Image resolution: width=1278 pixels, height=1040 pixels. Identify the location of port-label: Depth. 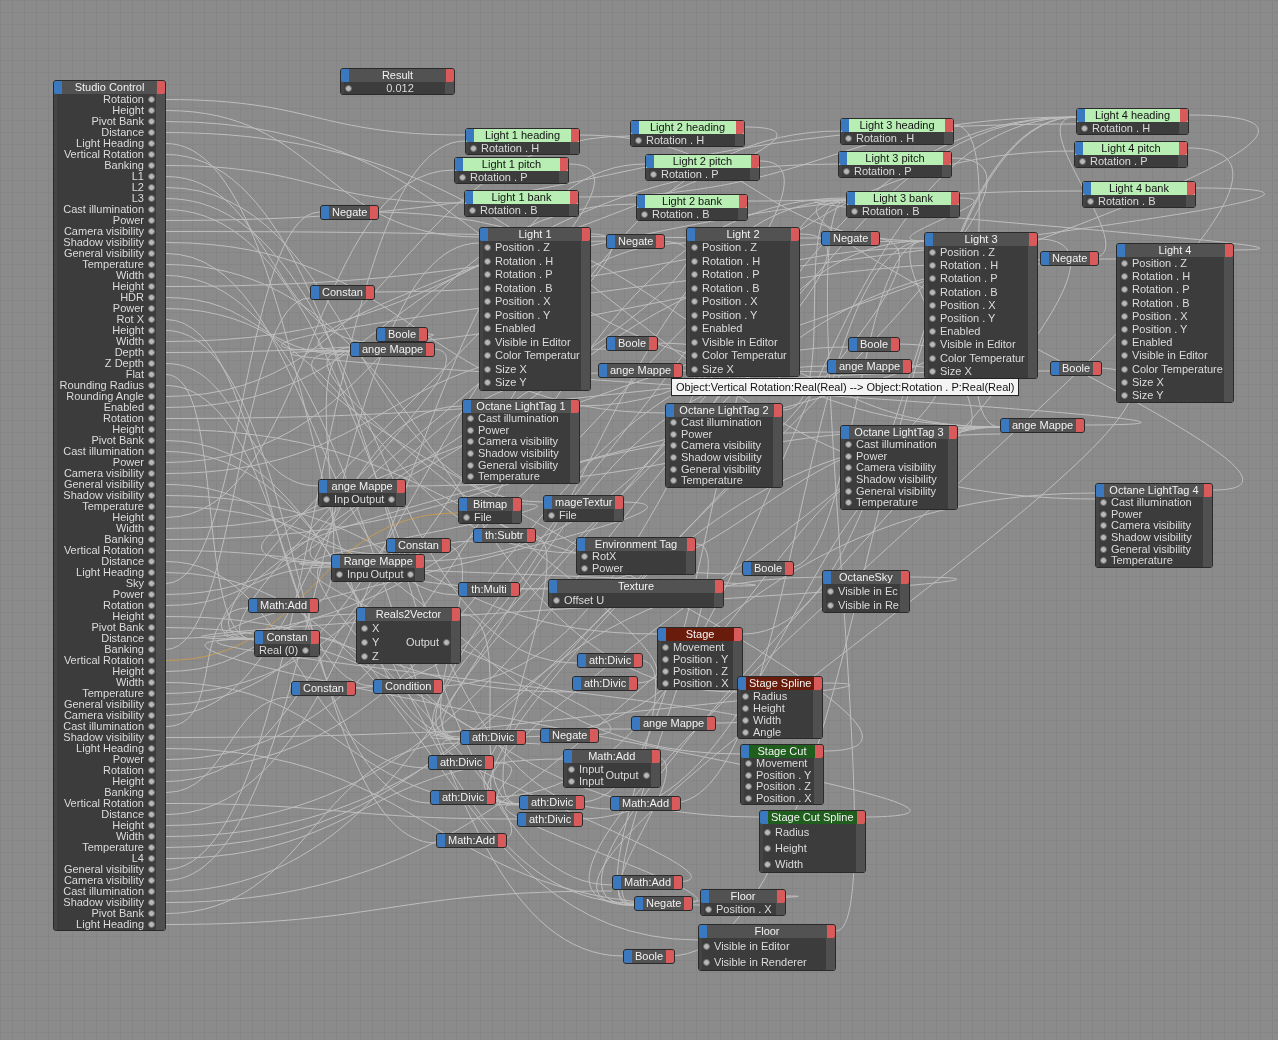
(129, 352).